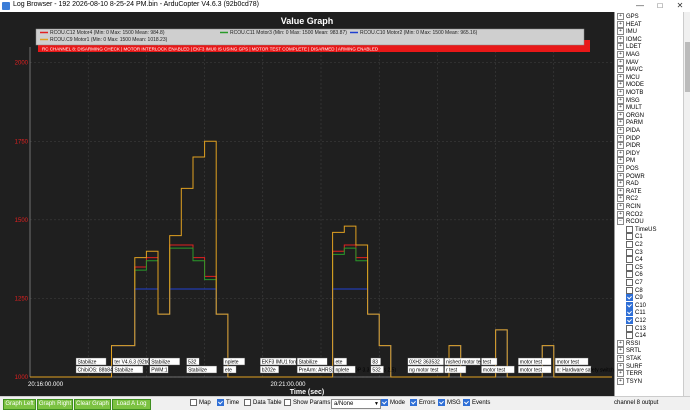  What do you see at coordinates (356, 404) in the screenshot?
I see `series-dropdown: a/None ▼` at bounding box center [356, 404].